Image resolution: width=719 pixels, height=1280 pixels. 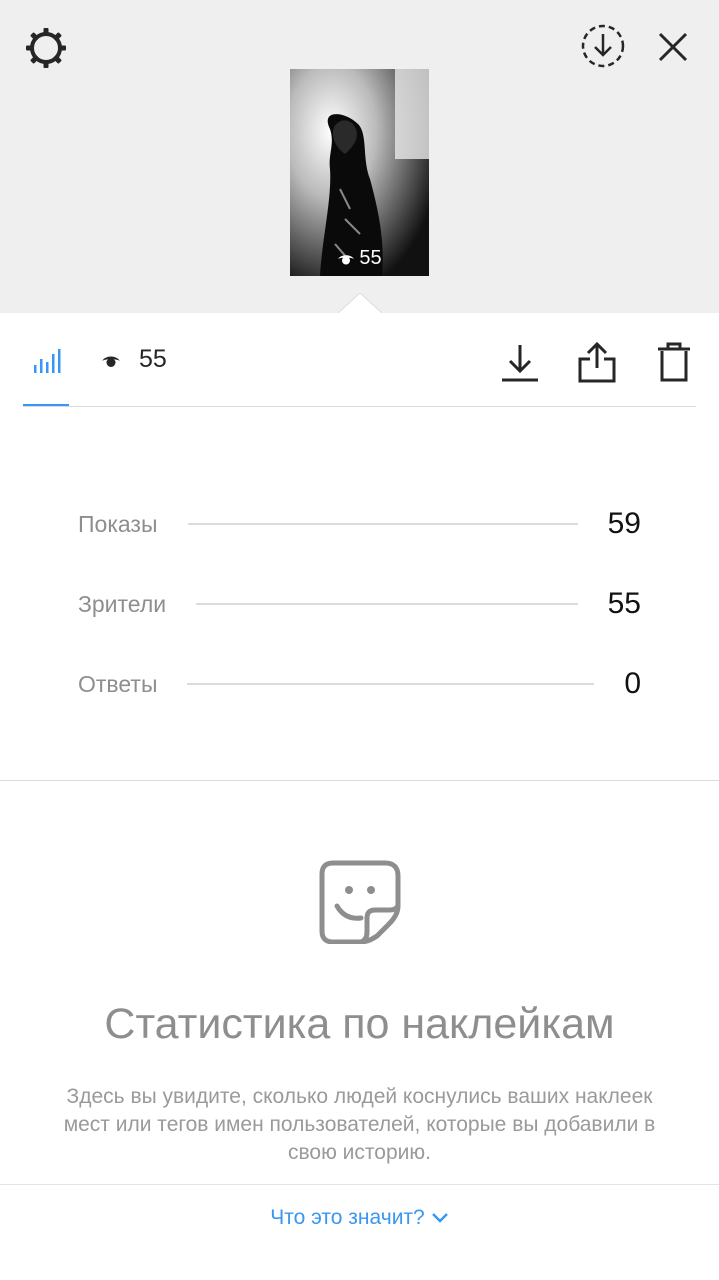 What do you see at coordinates (360, 304) in the screenshot?
I see `thumbnail-pointer` at bounding box center [360, 304].